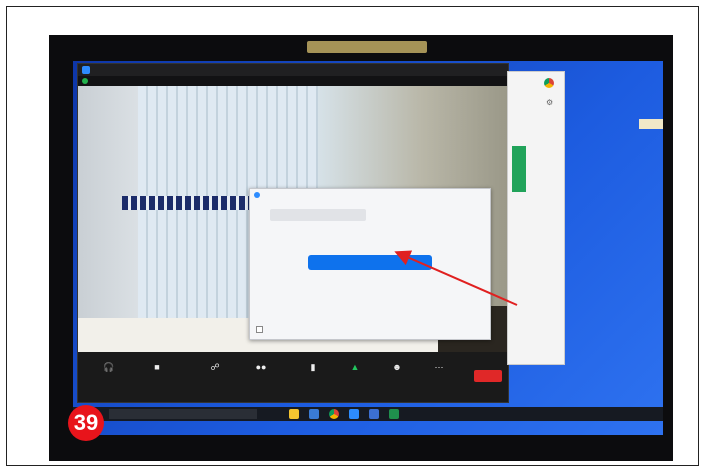  I want to click on audio-tabs, so click(370, 215).